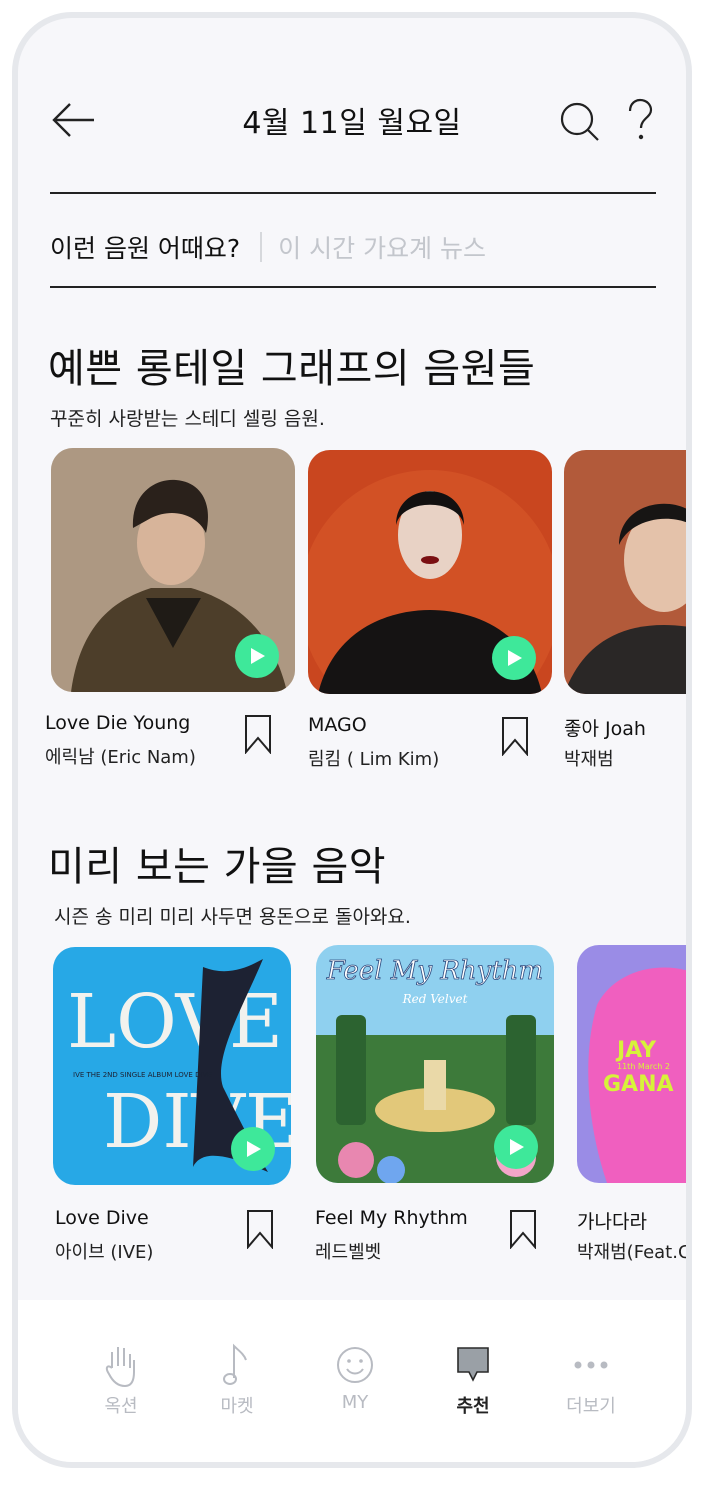 The image size is (706, 1485). I want to click on song-card: Love Die Young 에릭남 (Eric Nam), so click(170, 608).